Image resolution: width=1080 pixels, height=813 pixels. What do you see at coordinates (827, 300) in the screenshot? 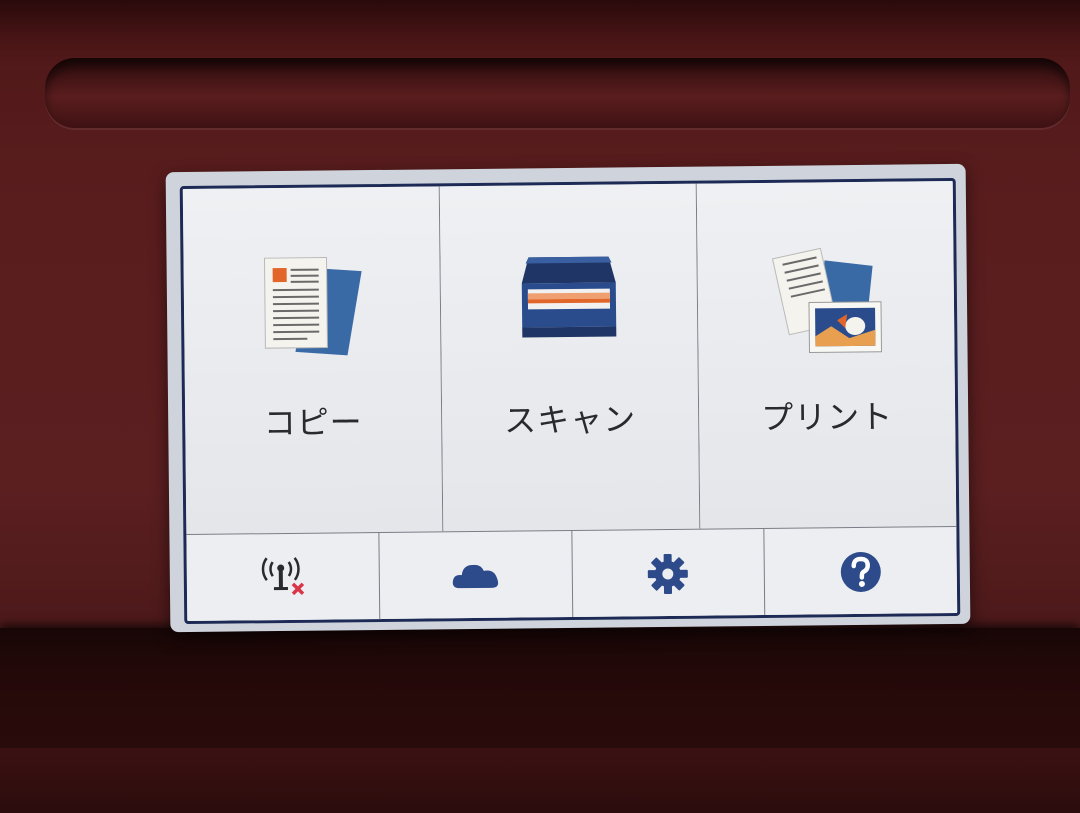
I see `print-photo-icon` at bounding box center [827, 300].